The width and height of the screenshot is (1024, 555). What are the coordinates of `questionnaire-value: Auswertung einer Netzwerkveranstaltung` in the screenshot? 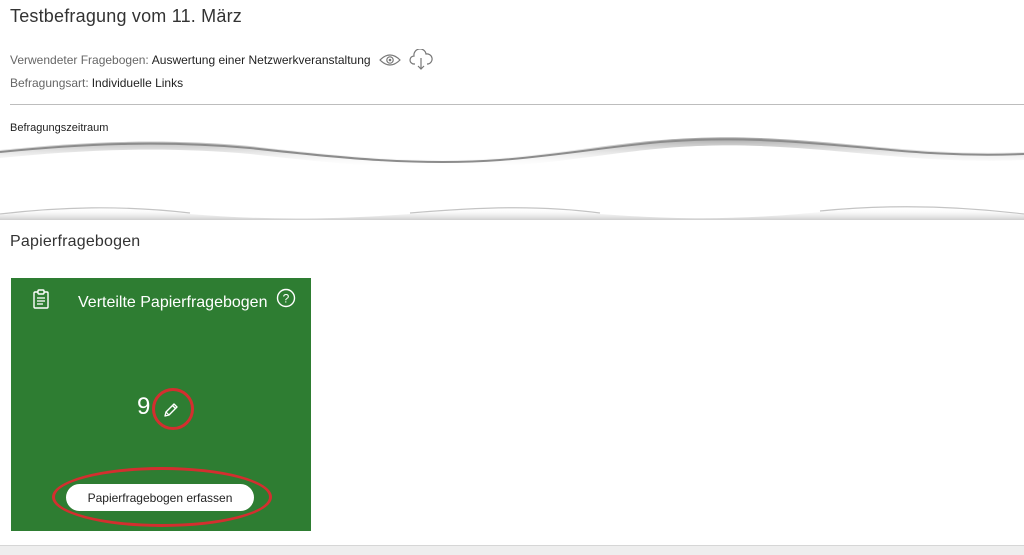 It's located at (261, 60).